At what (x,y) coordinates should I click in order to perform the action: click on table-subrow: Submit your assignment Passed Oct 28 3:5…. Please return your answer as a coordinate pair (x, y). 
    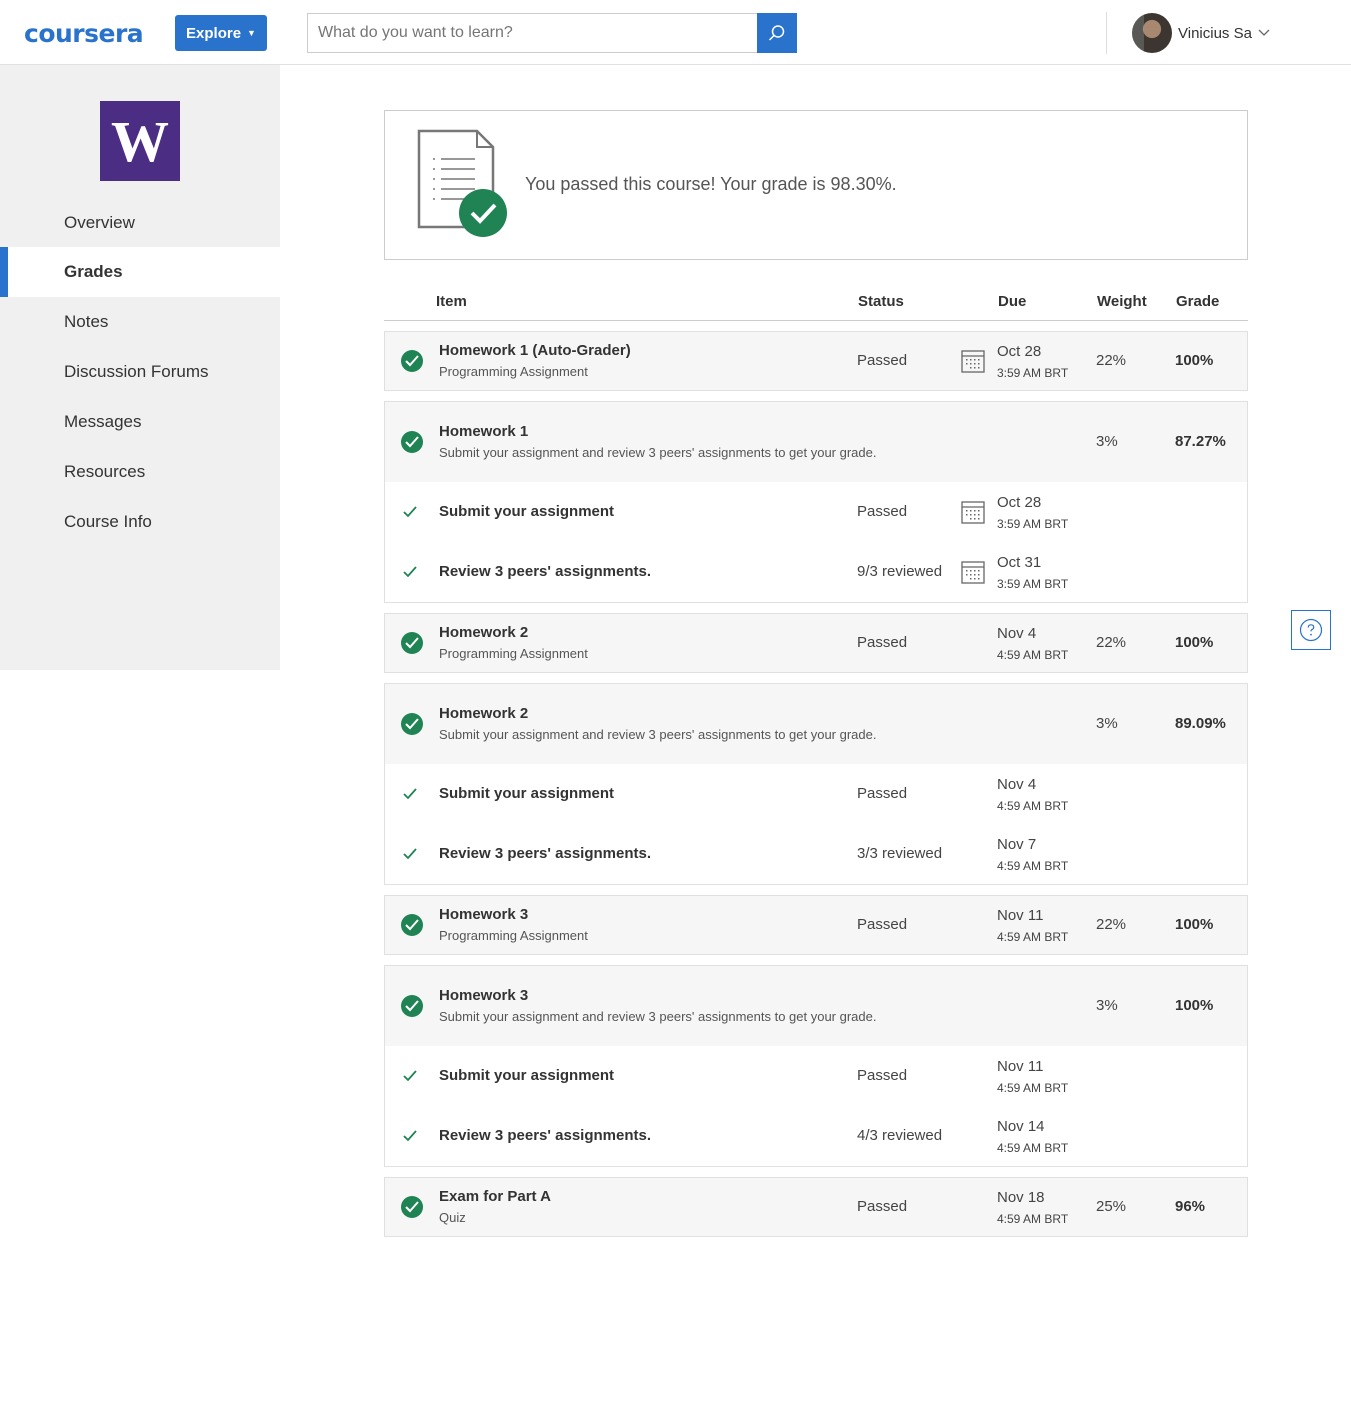
    Looking at the image, I should click on (816, 512).